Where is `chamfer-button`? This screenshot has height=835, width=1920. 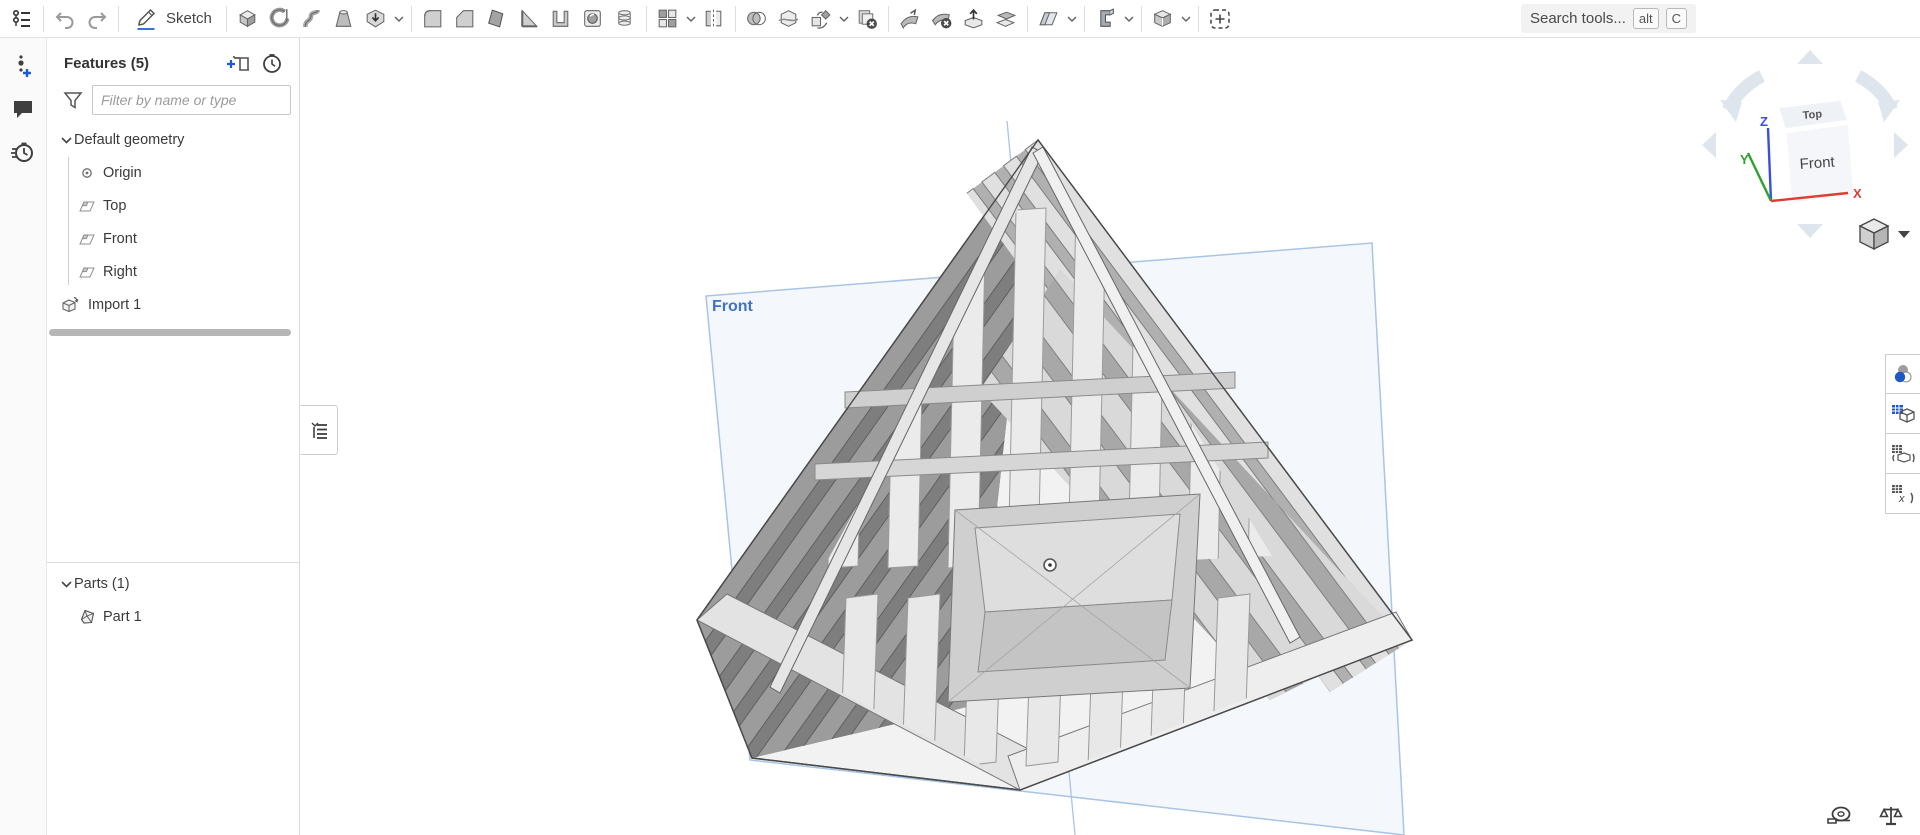
chamfer-button is located at coordinates (465, 19).